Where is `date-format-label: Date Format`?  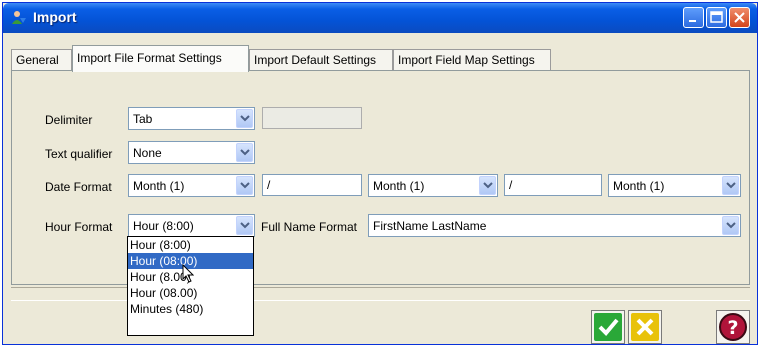 date-format-label: Date Format is located at coordinates (78, 187).